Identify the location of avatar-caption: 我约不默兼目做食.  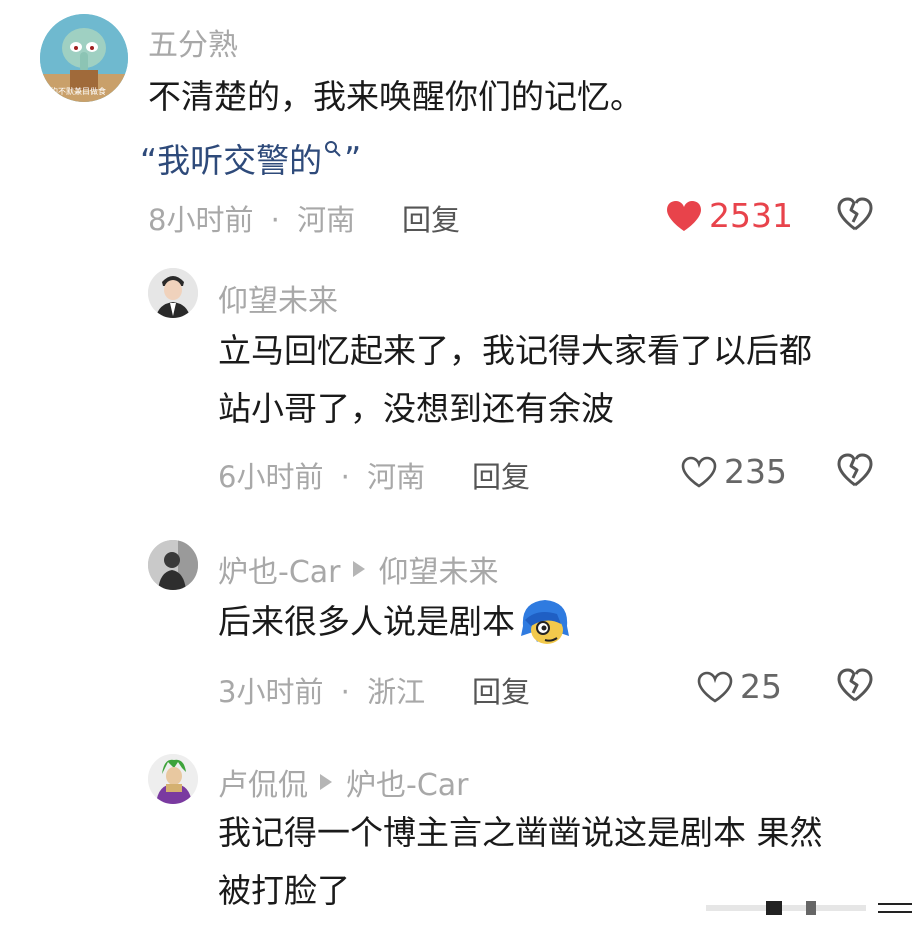
(74, 91).